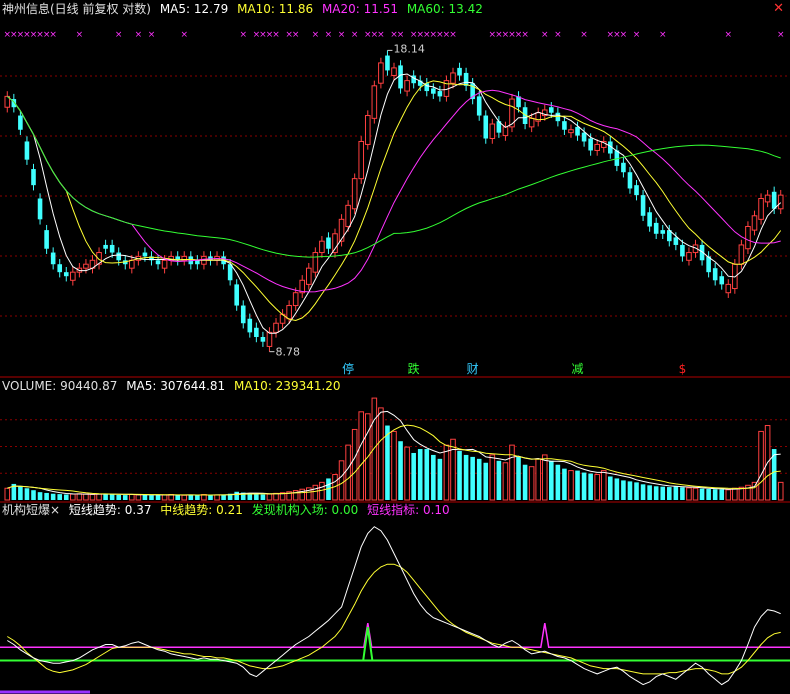  Describe the element at coordinates (287, 352) in the screenshot. I see `low-price-label: 8.78` at that location.